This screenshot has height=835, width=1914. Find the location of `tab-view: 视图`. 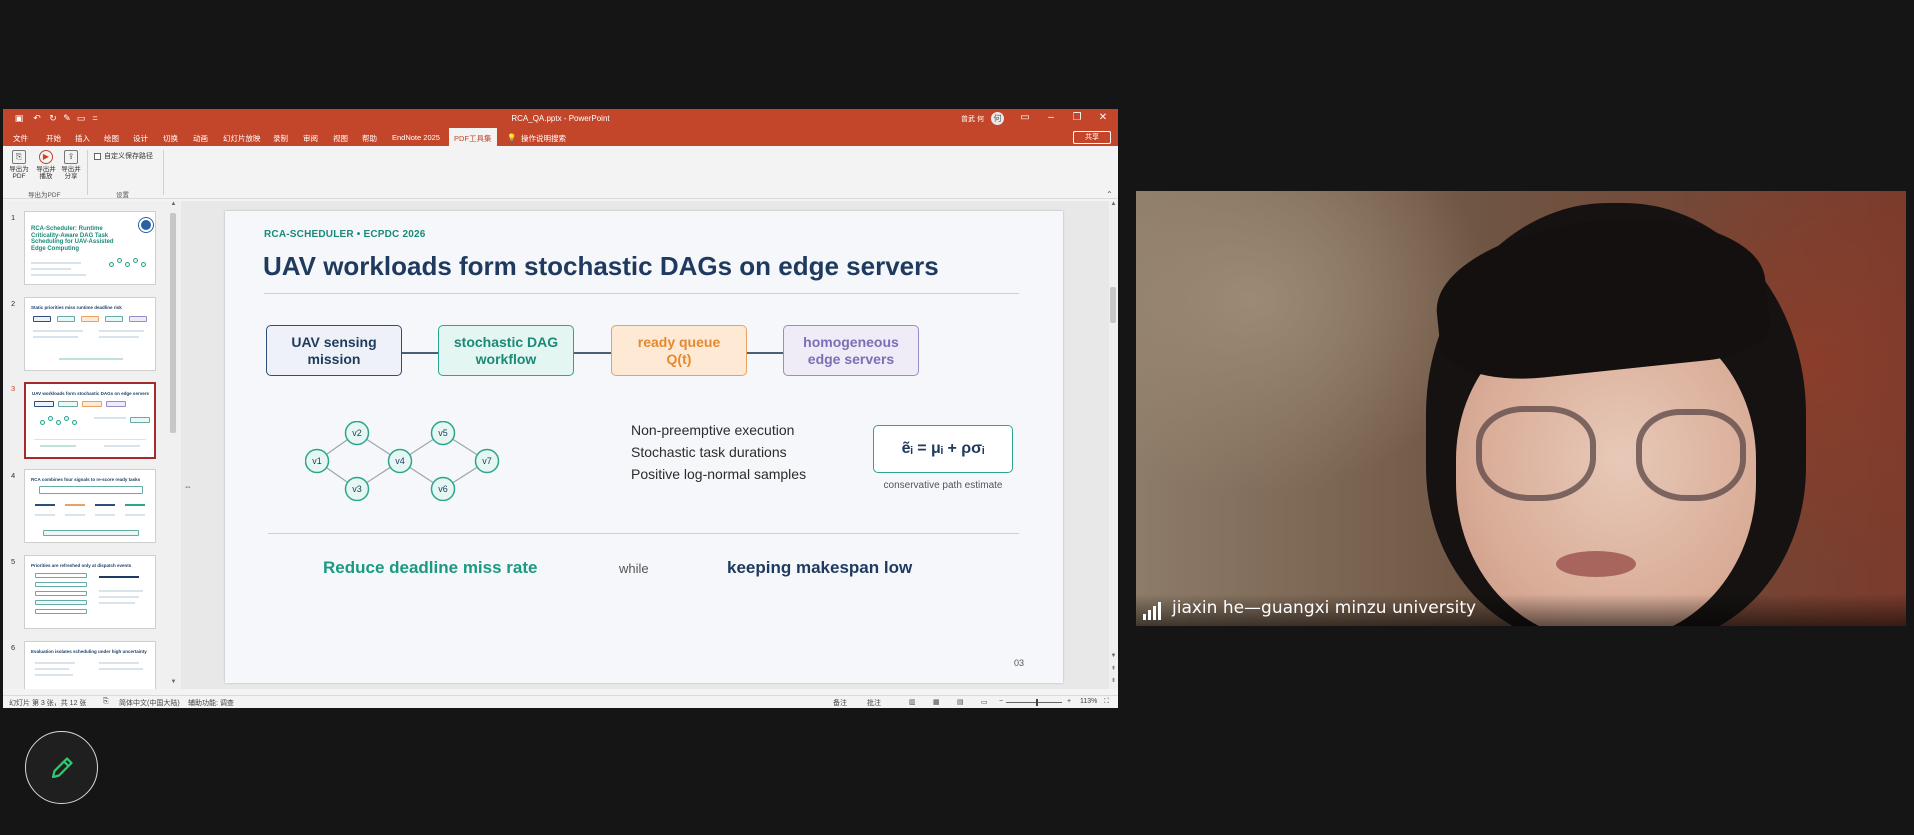

tab-view: 视图 is located at coordinates (340, 138).